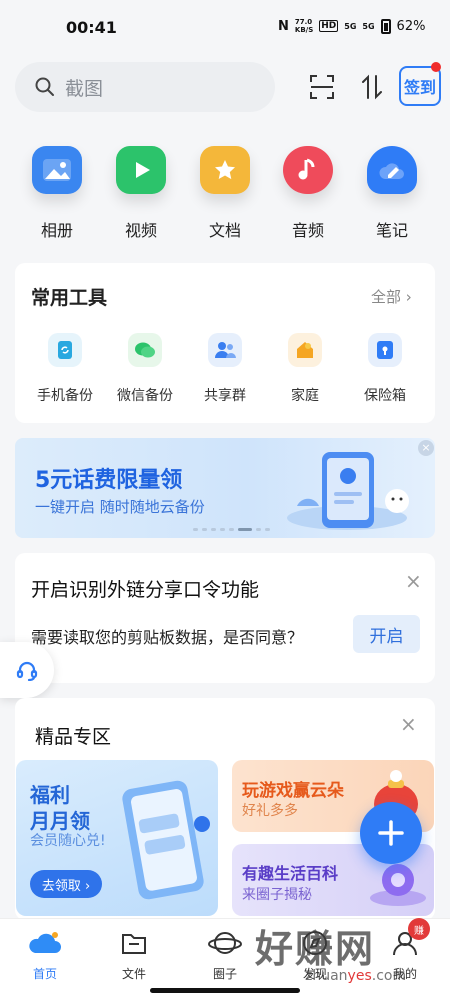  What do you see at coordinates (386, 634) in the screenshot?
I see `enable-button: 开启` at bounding box center [386, 634].